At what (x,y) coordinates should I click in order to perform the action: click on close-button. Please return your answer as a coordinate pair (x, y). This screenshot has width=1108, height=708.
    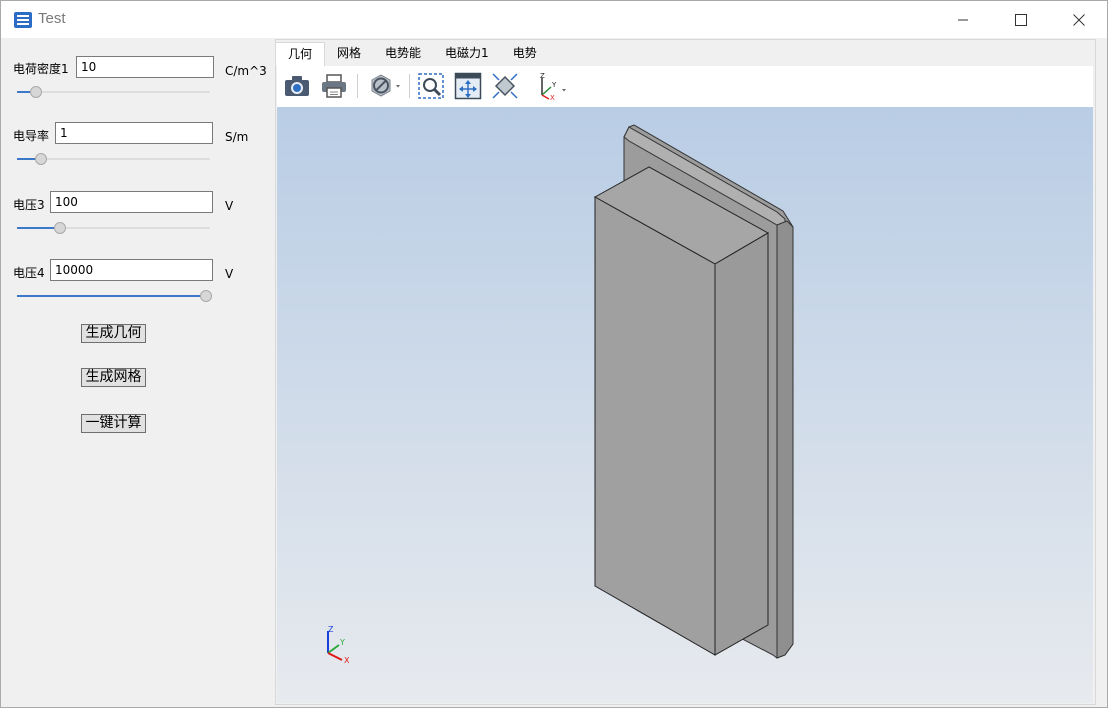
    Looking at the image, I should click on (1079, 19).